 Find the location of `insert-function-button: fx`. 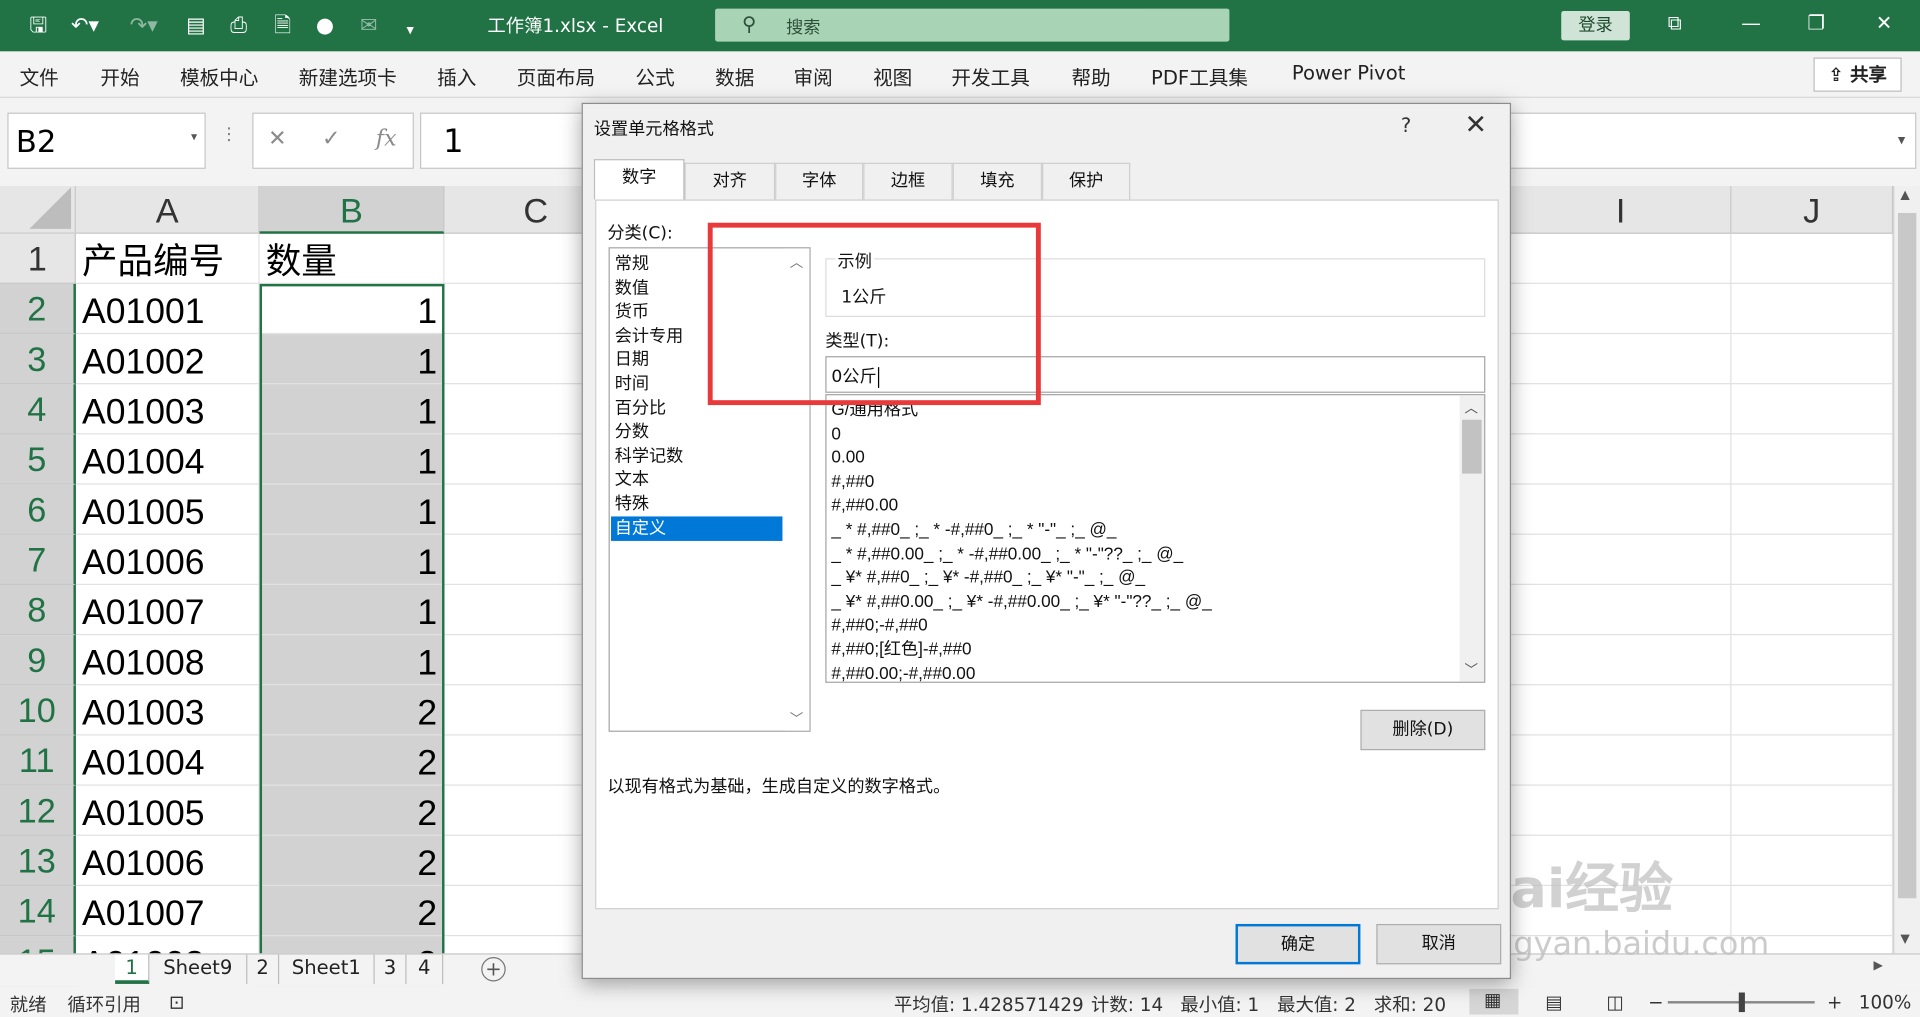

insert-function-button: fx is located at coordinates (386, 139).